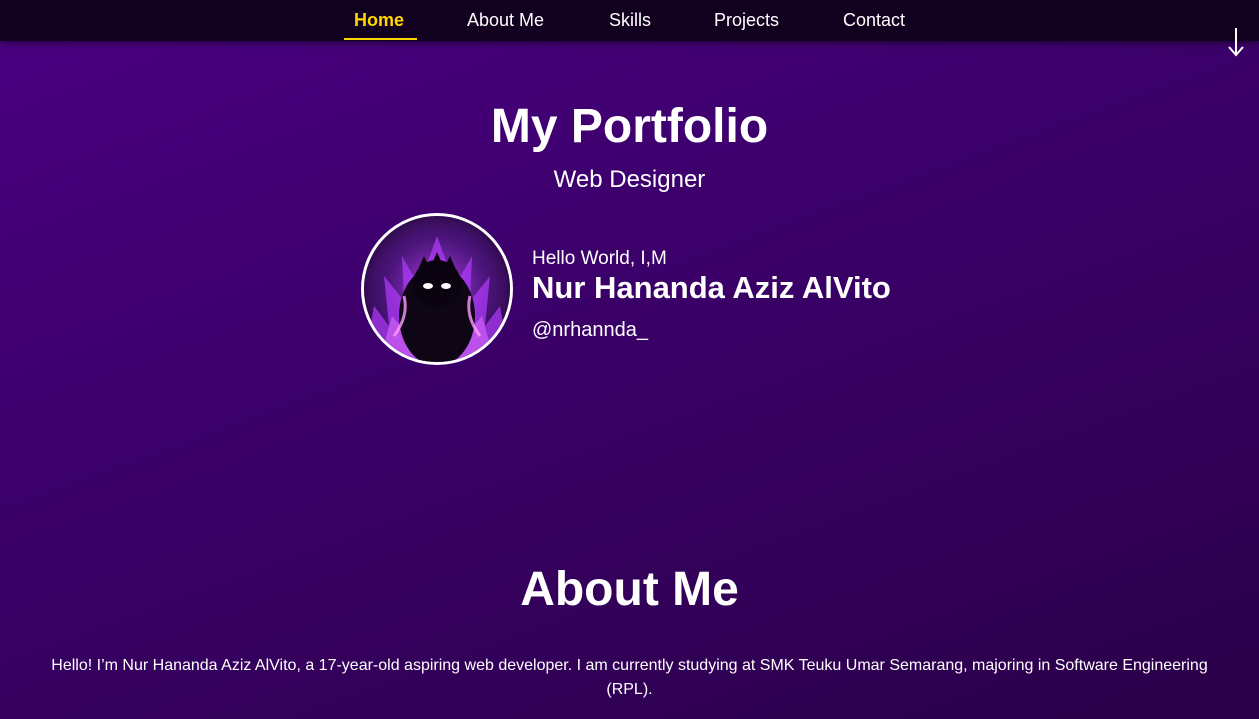 This screenshot has height=719, width=1259. Describe the element at coordinates (711, 287) in the screenshot. I see `profile-name: Nur Hananda Aziz AlVito` at that location.